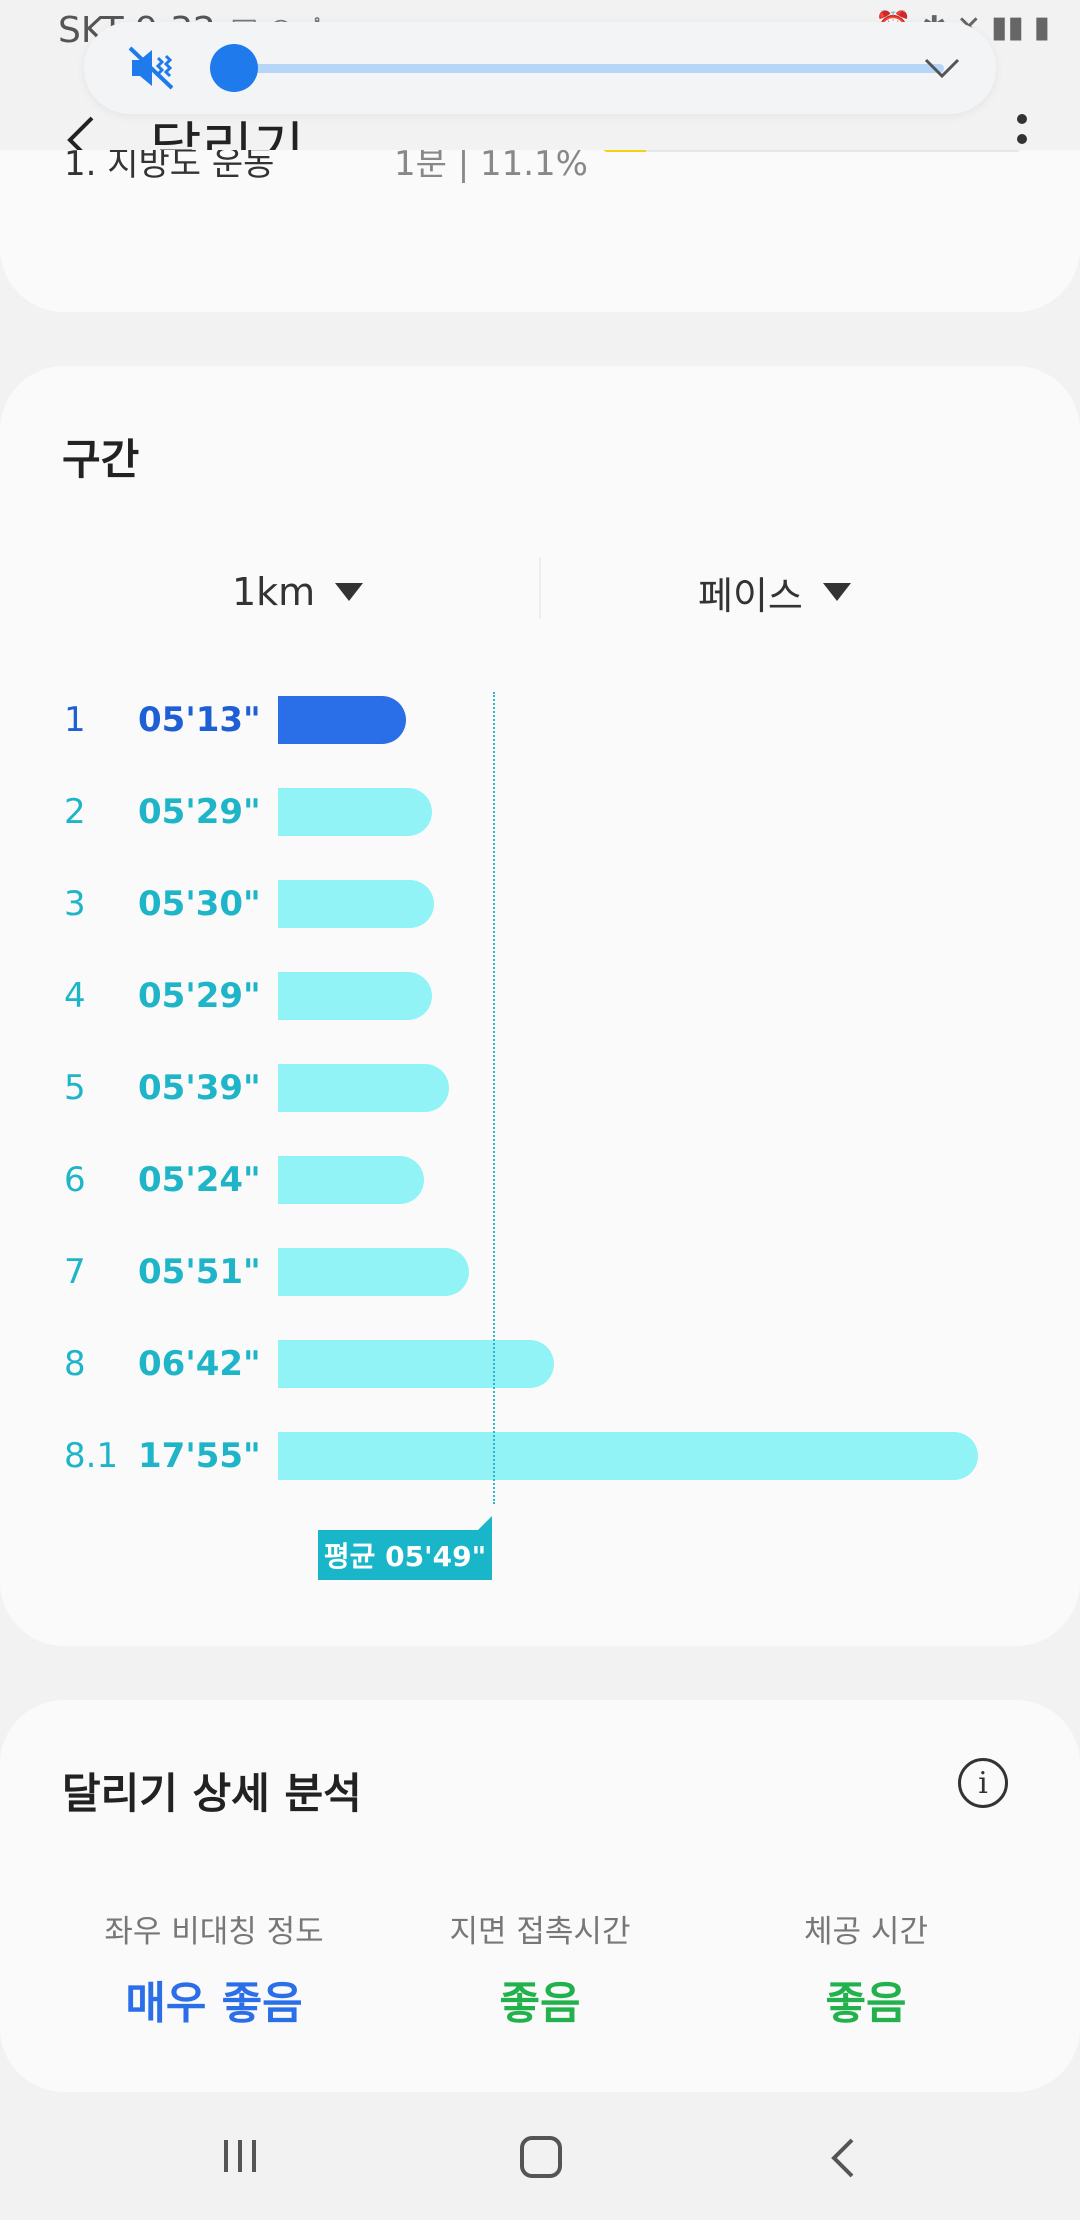 The height and width of the screenshot is (2220, 1080). I want to click on segment-row: 3 05'30", so click(540, 908).